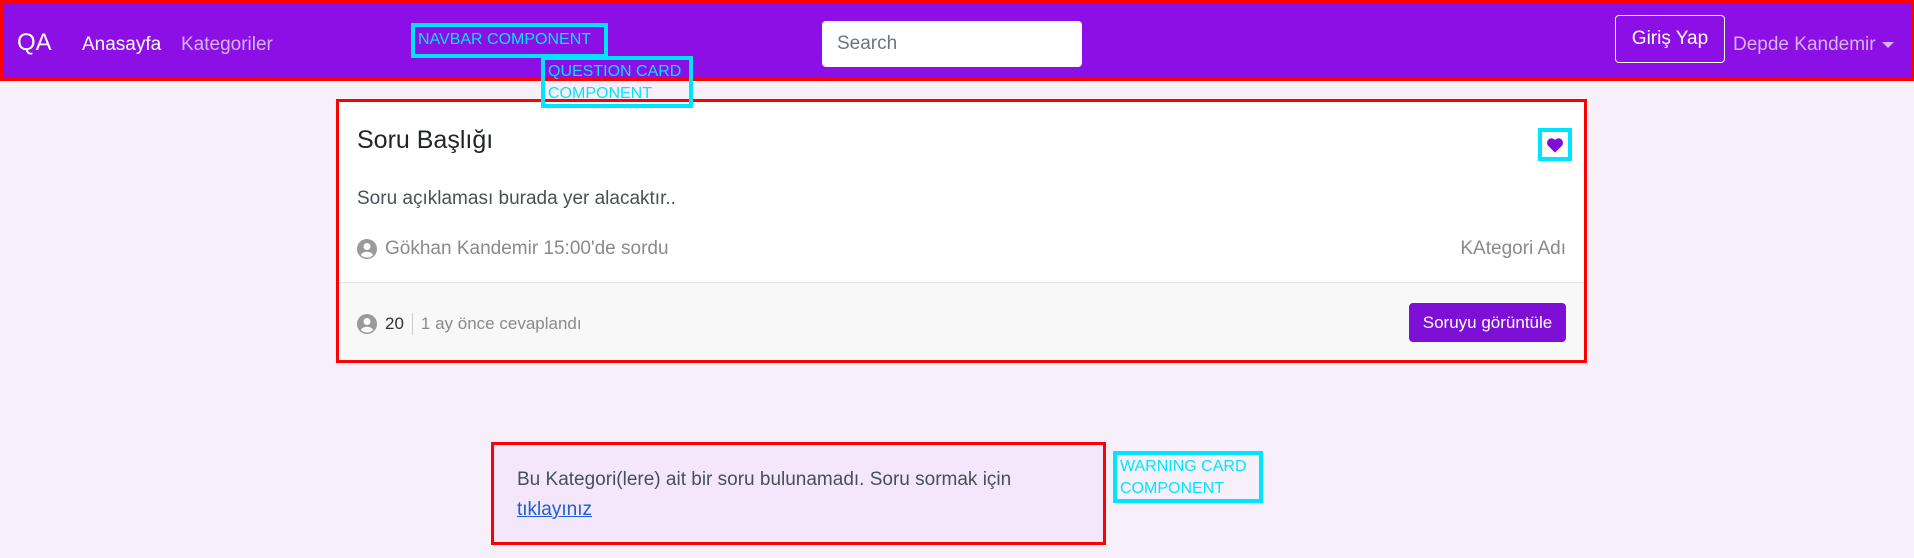 This screenshot has width=1914, height=558. What do you see at coordinates (412, 324) in the screenshot?
I see `divider` at bounding box center [412, 324].